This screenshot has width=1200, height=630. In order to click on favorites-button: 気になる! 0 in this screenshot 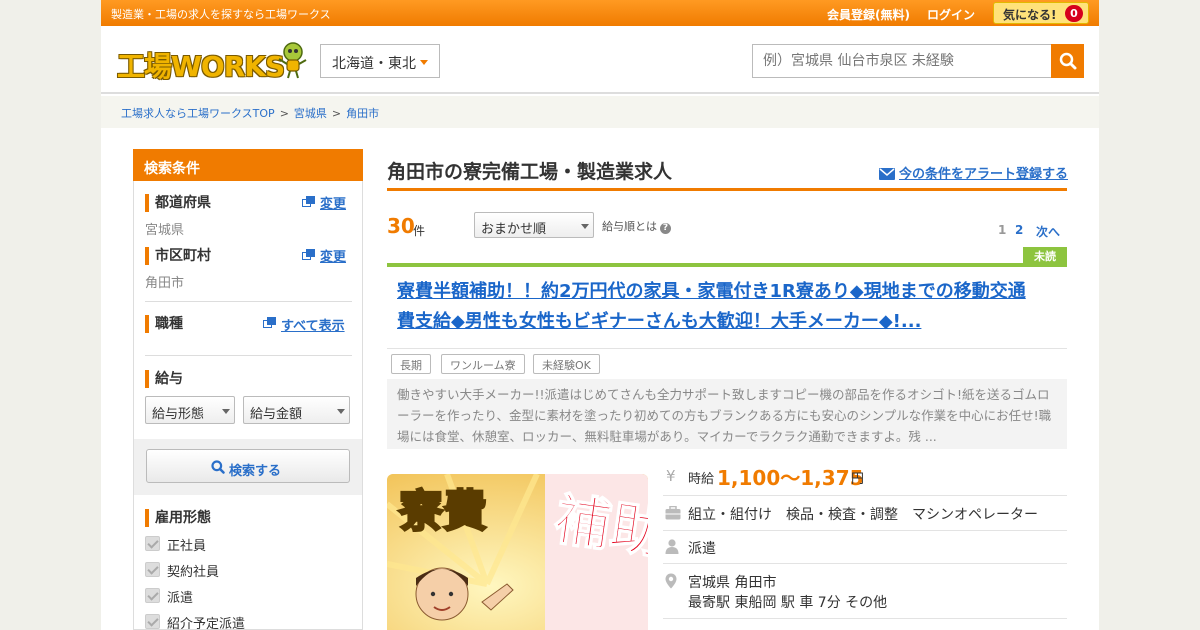, I will do `click(1041, 13)`.